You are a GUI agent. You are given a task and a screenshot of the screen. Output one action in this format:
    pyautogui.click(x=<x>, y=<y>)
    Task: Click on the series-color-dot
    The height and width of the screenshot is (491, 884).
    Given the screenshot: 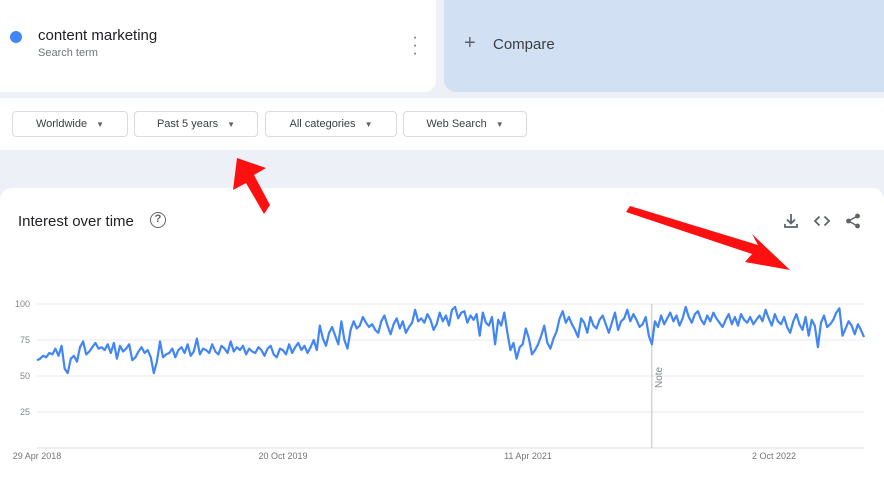 What is the action you would take?
    pyautogui.click(x=16, y=37)
    